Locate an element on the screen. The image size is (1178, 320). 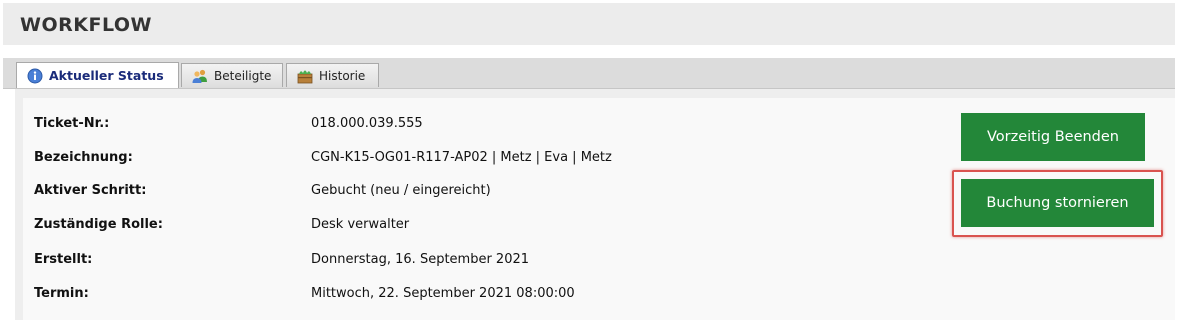
workflow-header: WORKFLOW is located at coordinates (589, 24).